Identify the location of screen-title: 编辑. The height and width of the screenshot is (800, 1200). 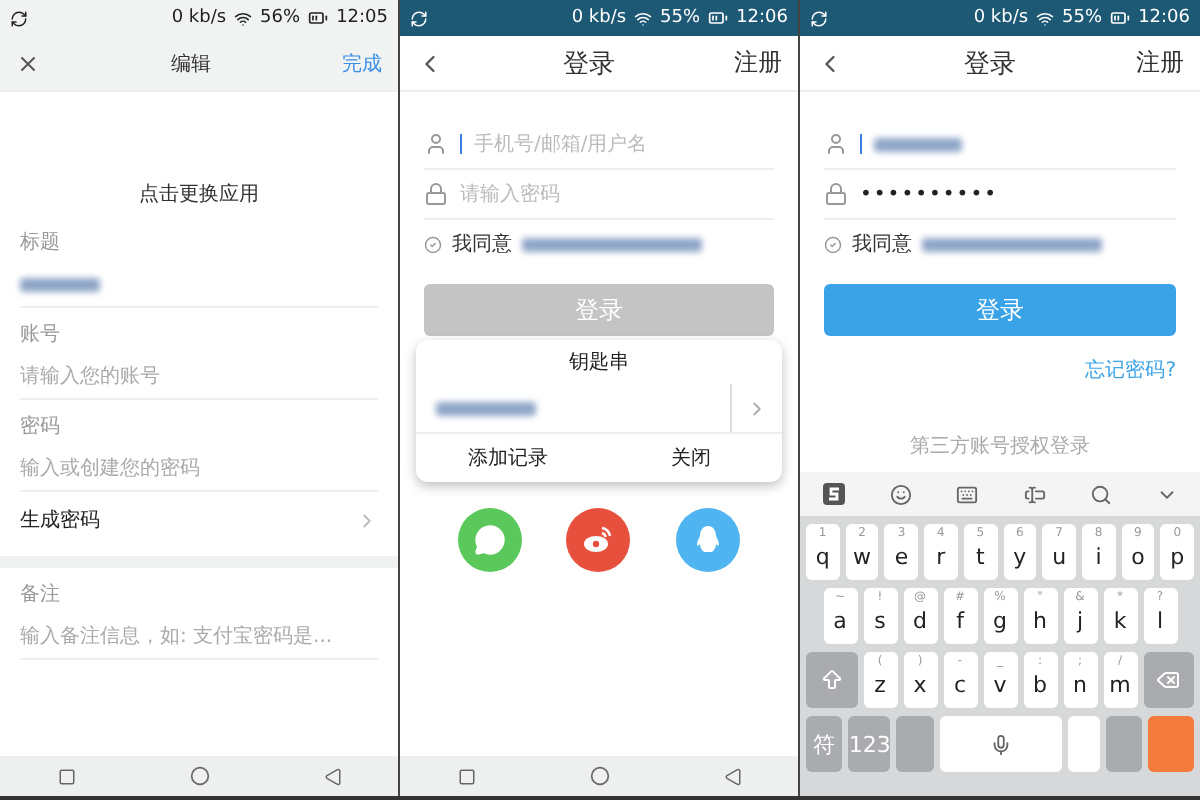
(191, 64).